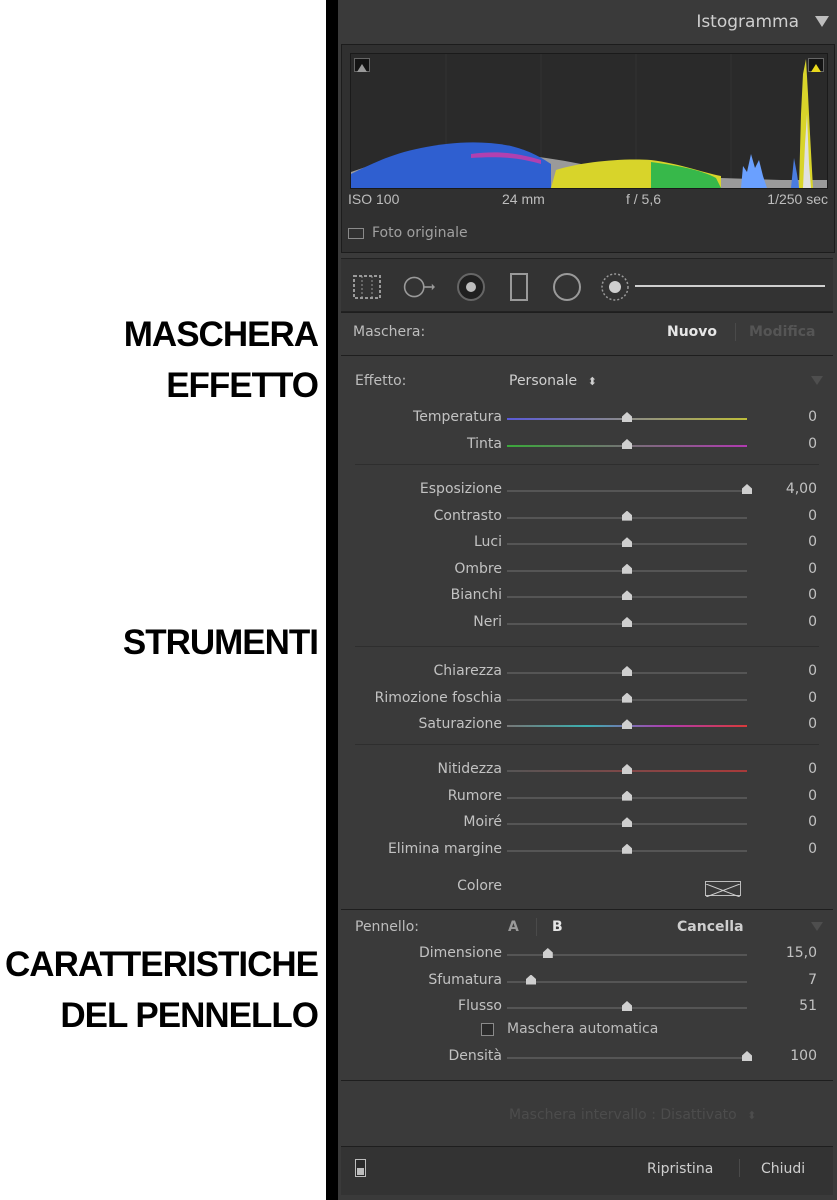 This screenshot has height=1200, width=837. I want to click on shadow-clip-button, so click(362, 65).